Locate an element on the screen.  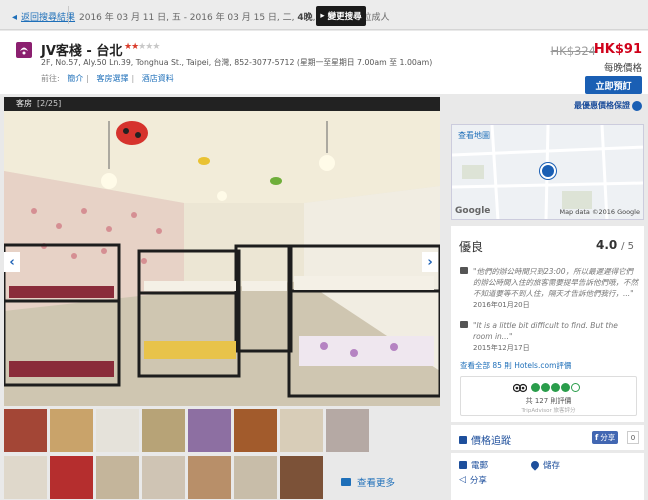
envelope-icon is located at coordinates (463, 465).